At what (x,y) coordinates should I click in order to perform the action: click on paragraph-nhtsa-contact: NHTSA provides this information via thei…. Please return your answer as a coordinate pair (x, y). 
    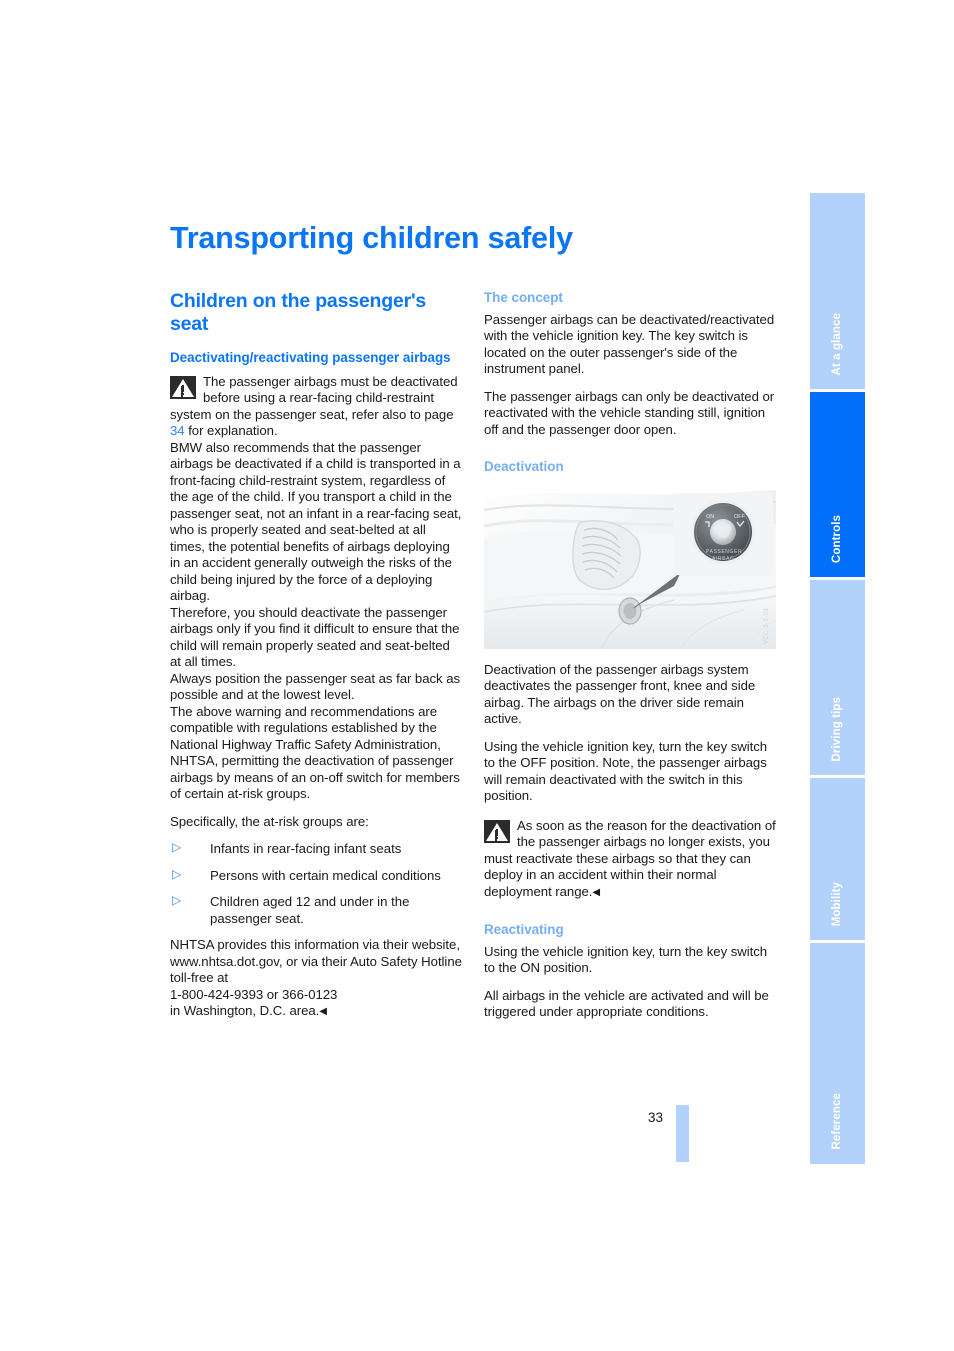
    Looking at the image, I should click on (316, 979).